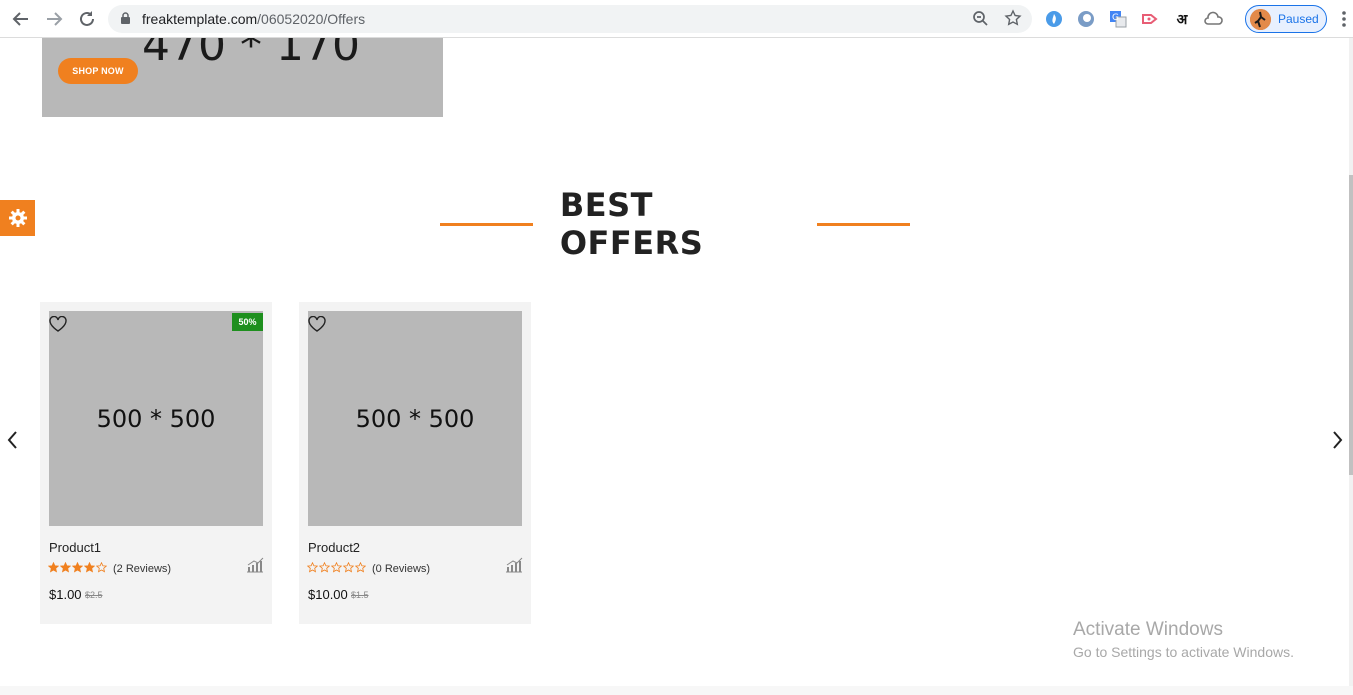 This screenshot has width=1353, height=695. I want to click on reload-button, so click(87, 19).